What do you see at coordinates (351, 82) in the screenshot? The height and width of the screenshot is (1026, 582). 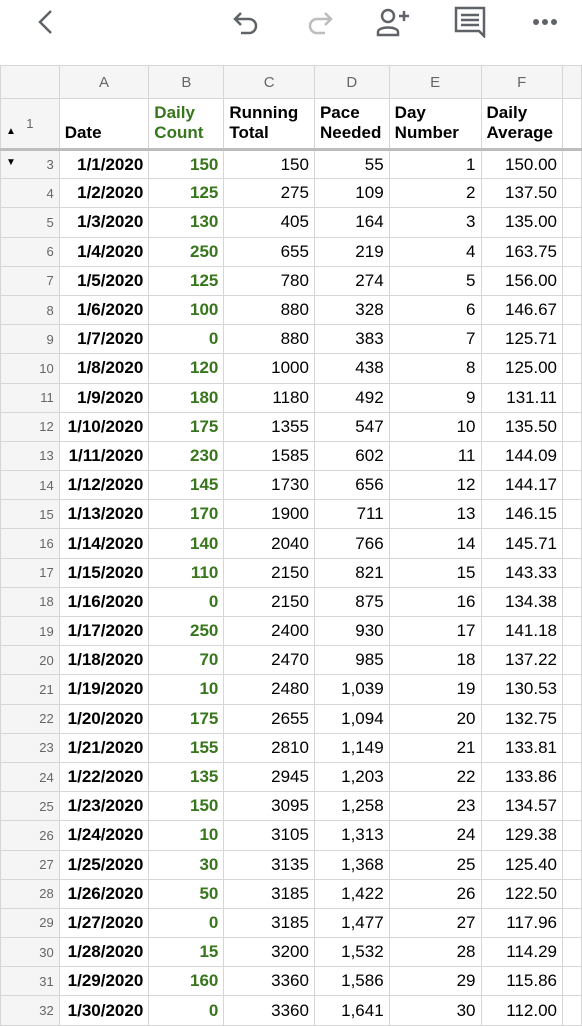 I see `column-header-d: D` at bounding box center [351, 82].